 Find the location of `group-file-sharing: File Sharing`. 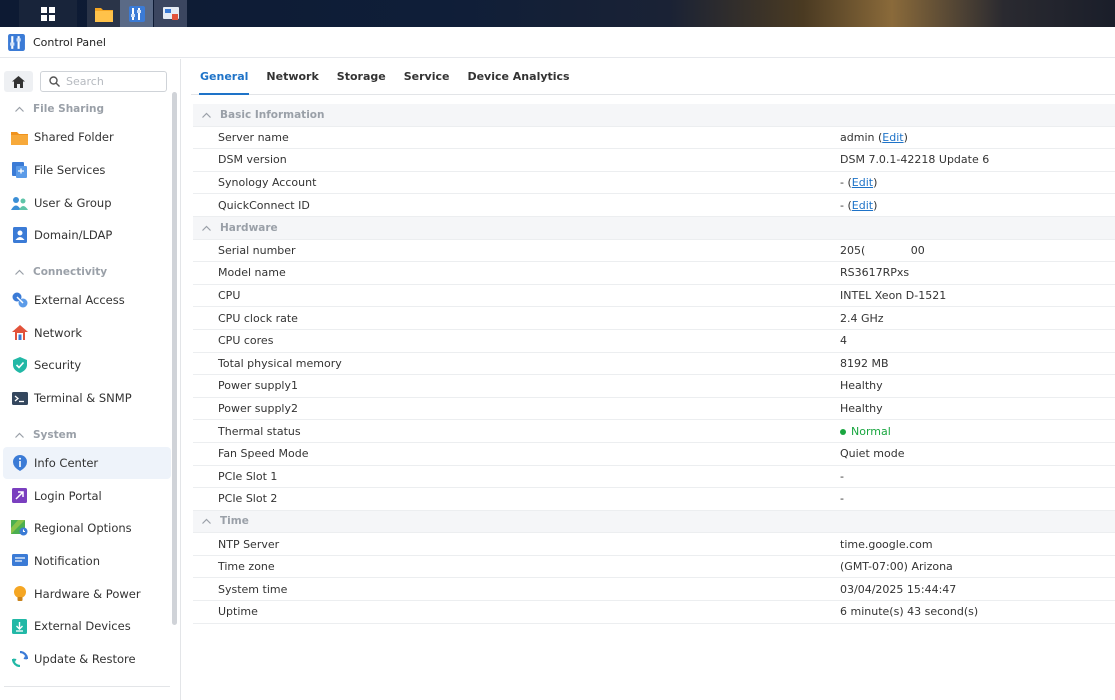

group-file-sharing: File Sharing is located at coordinates (86, 109).